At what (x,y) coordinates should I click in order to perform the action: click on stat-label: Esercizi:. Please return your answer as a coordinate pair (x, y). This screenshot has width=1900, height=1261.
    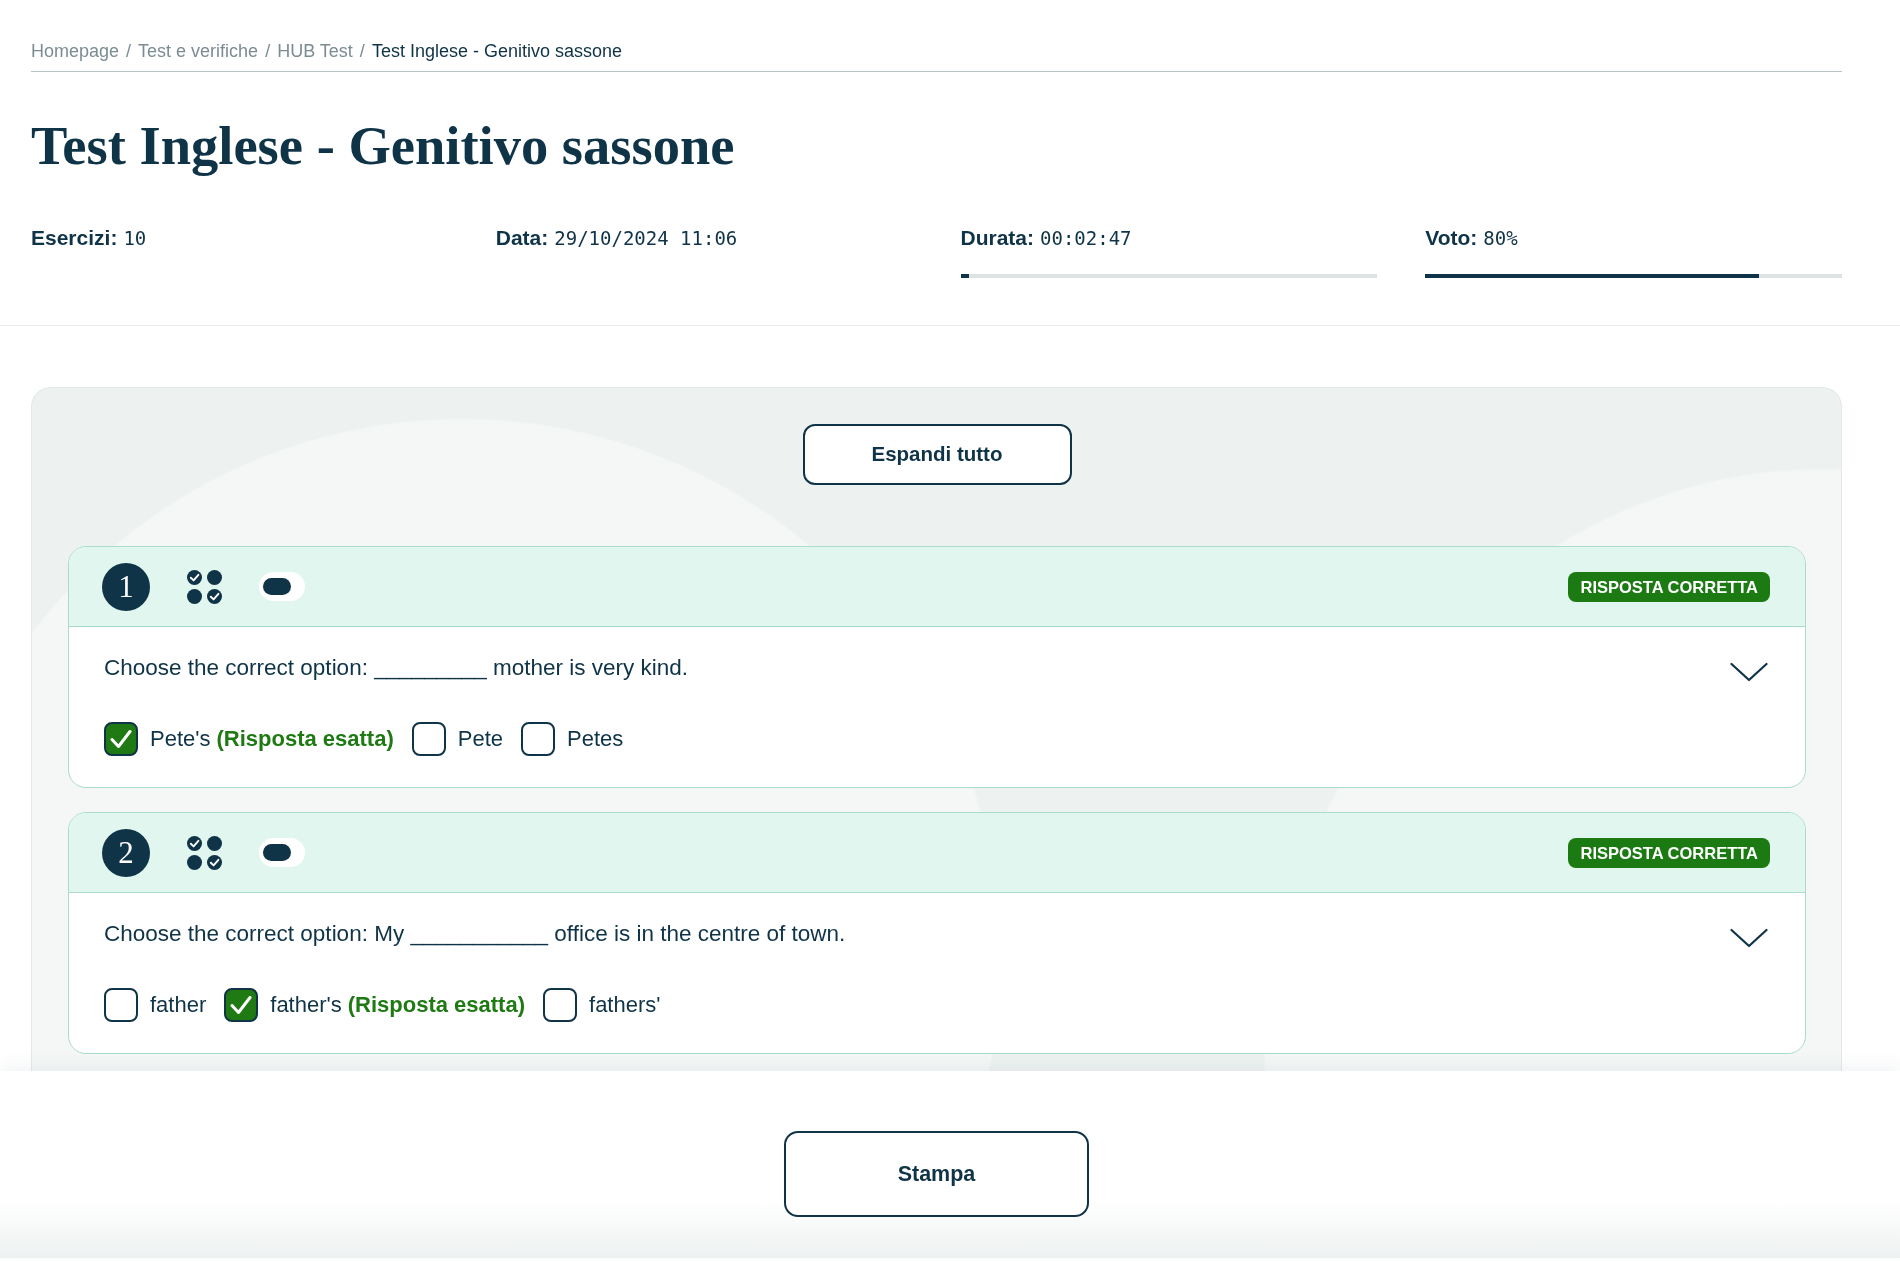
    Looking at the image, I should click on (74, 237).